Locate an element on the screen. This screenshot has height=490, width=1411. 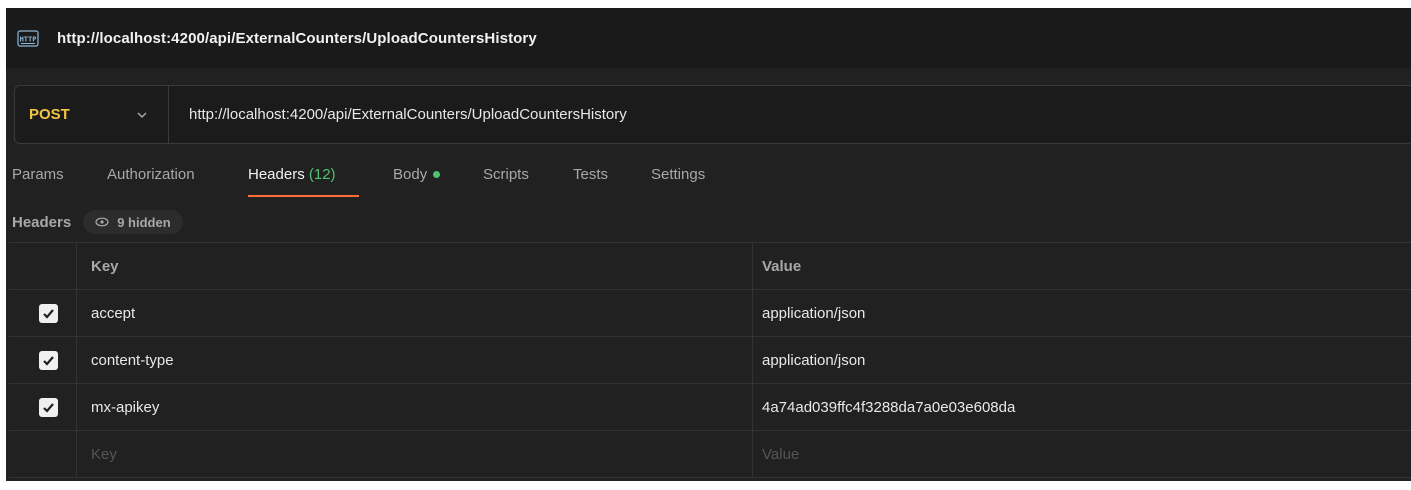
request-bar: POST is located at coordinates (712, 114).